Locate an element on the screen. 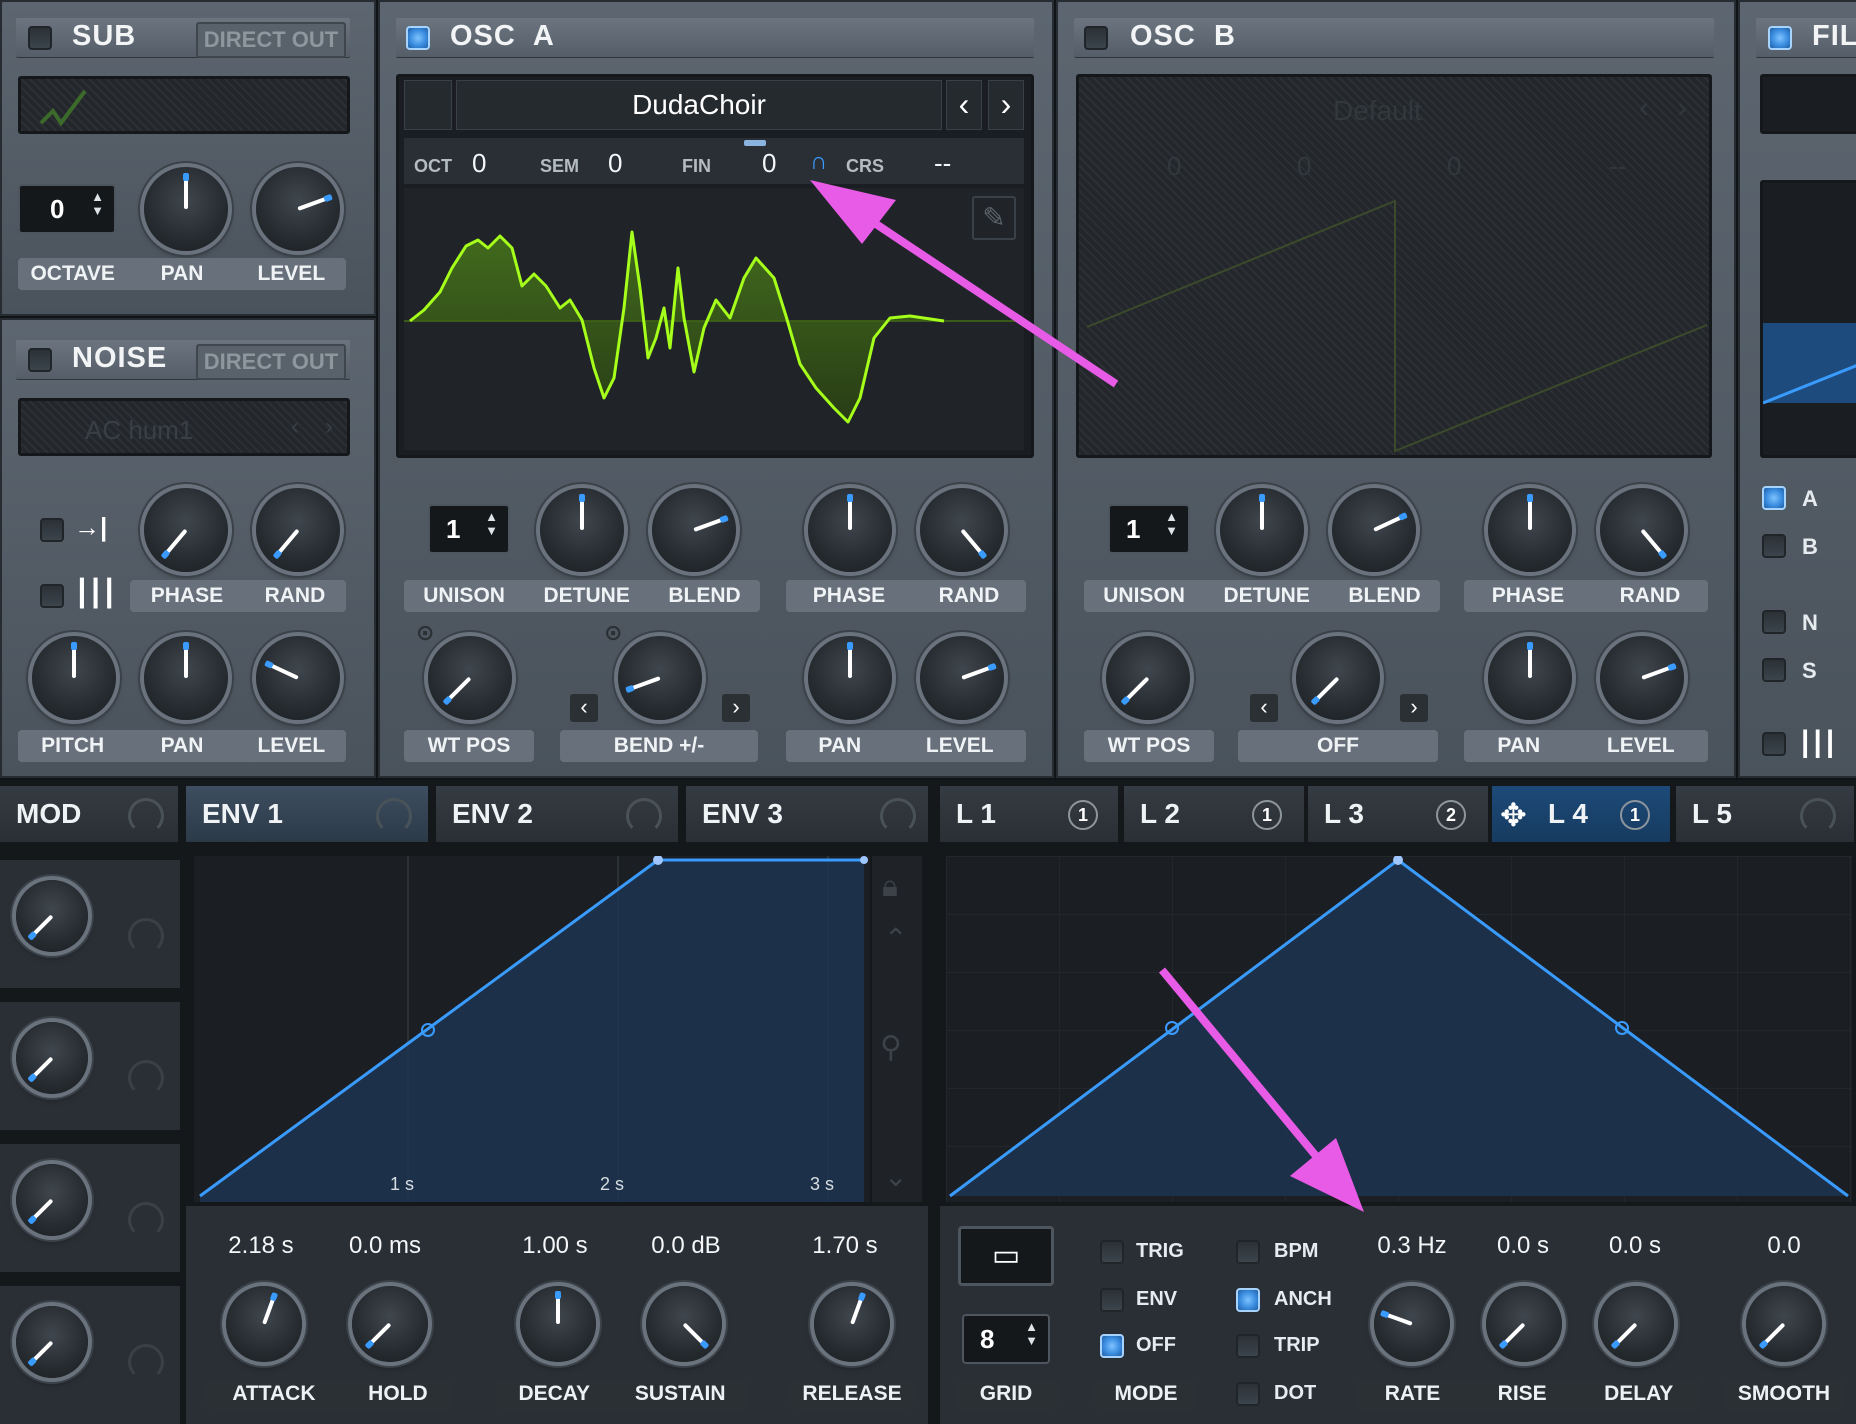 This screenshot has height=1424, width=1856. osc-a-detune-knob is located at coordinates (582, 530).